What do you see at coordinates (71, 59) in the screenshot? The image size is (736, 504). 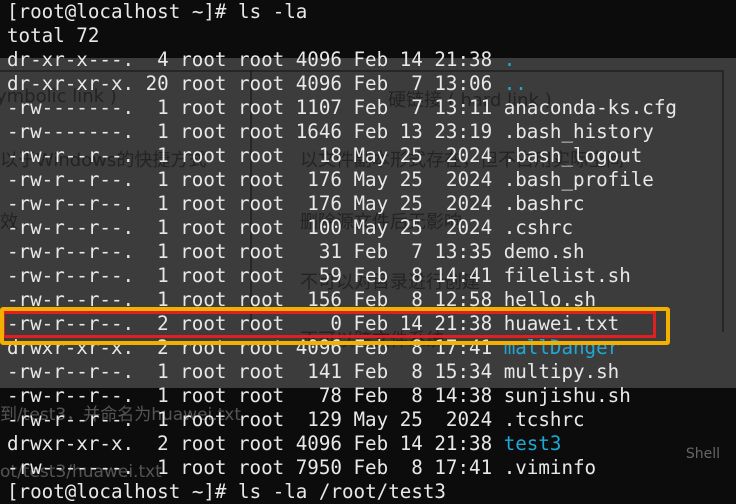 I see `permissions-text: dr-xr-x---.` at bounding box center [71, 59].